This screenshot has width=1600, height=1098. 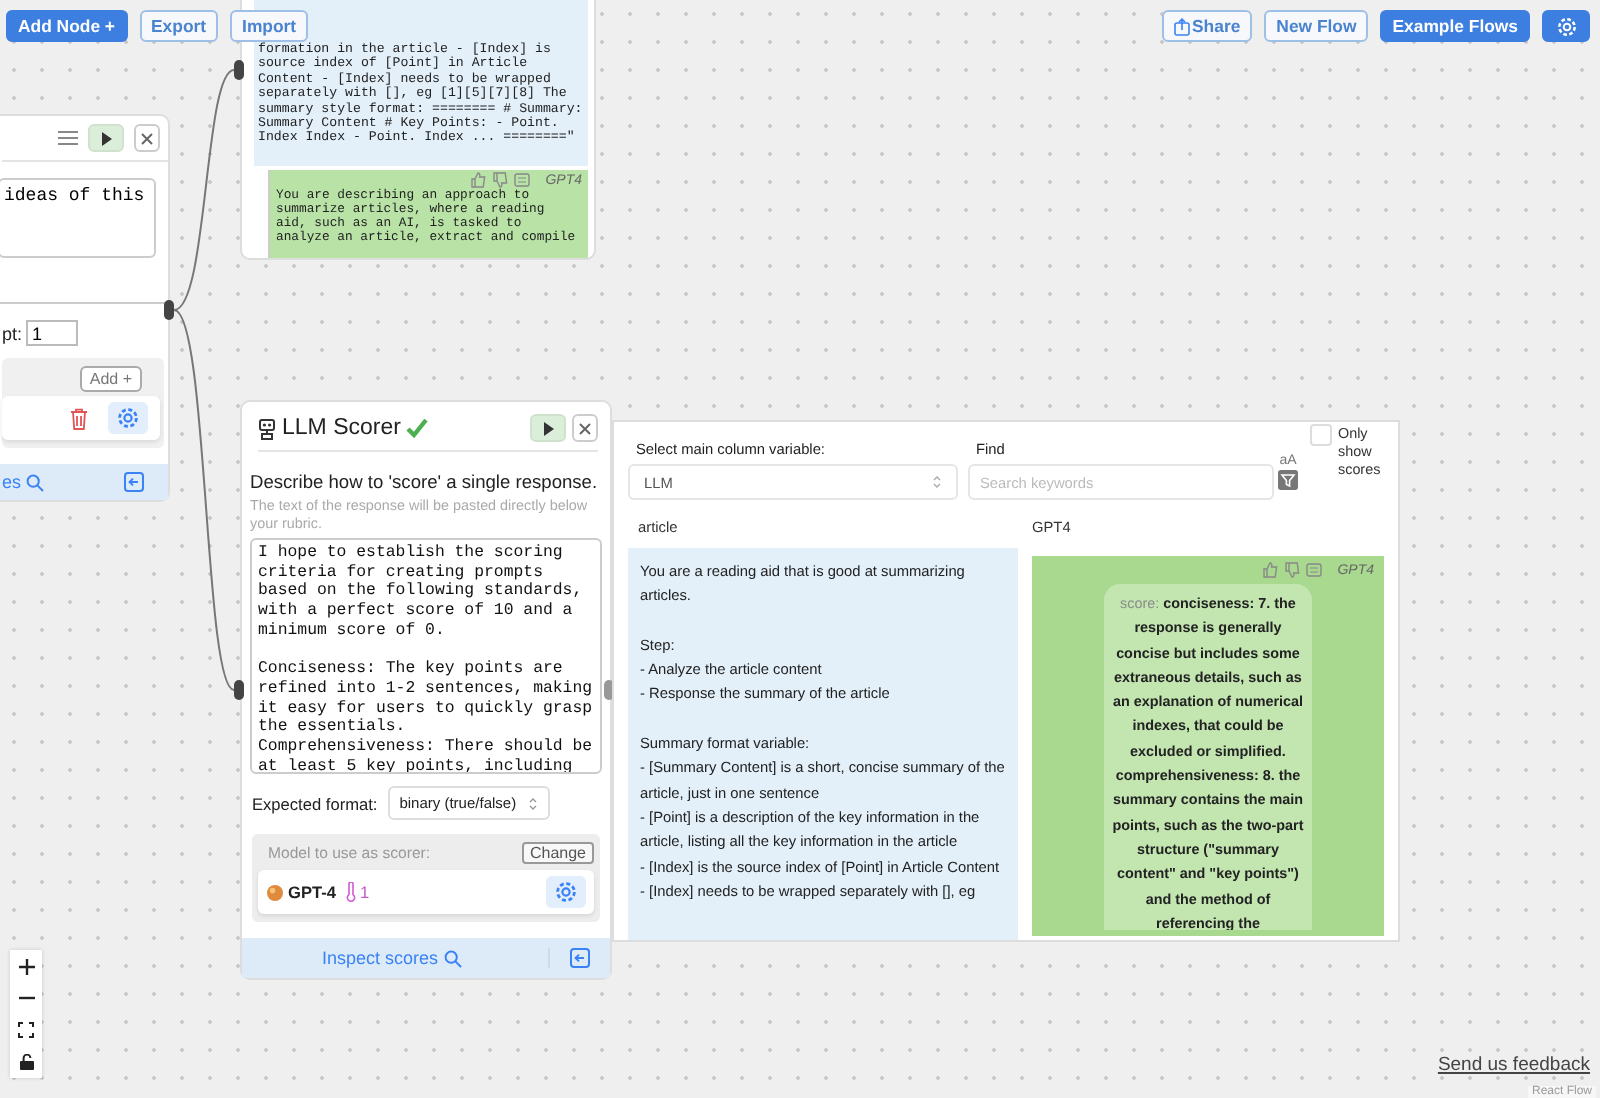 What do you see at coordinates (78, 218) in the screenshot?
I see `prompt-field: ideas of this` at bounding box center [78, 218].